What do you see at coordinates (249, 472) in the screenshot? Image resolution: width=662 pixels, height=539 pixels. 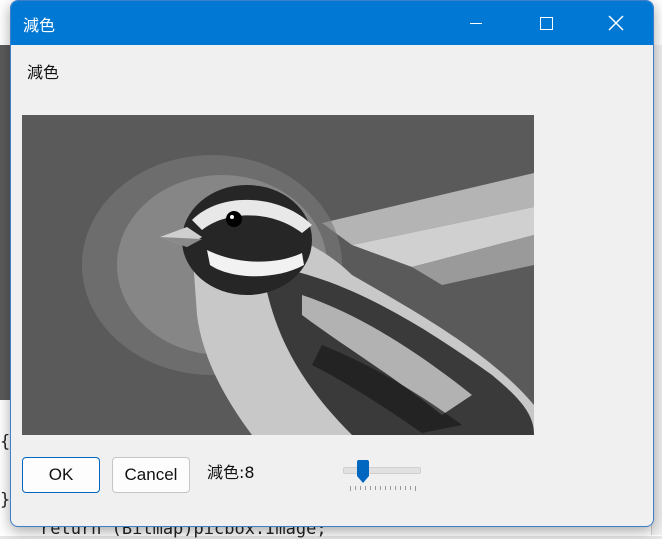 I see `reduce-value: 8` at bounding box center [249, 472].